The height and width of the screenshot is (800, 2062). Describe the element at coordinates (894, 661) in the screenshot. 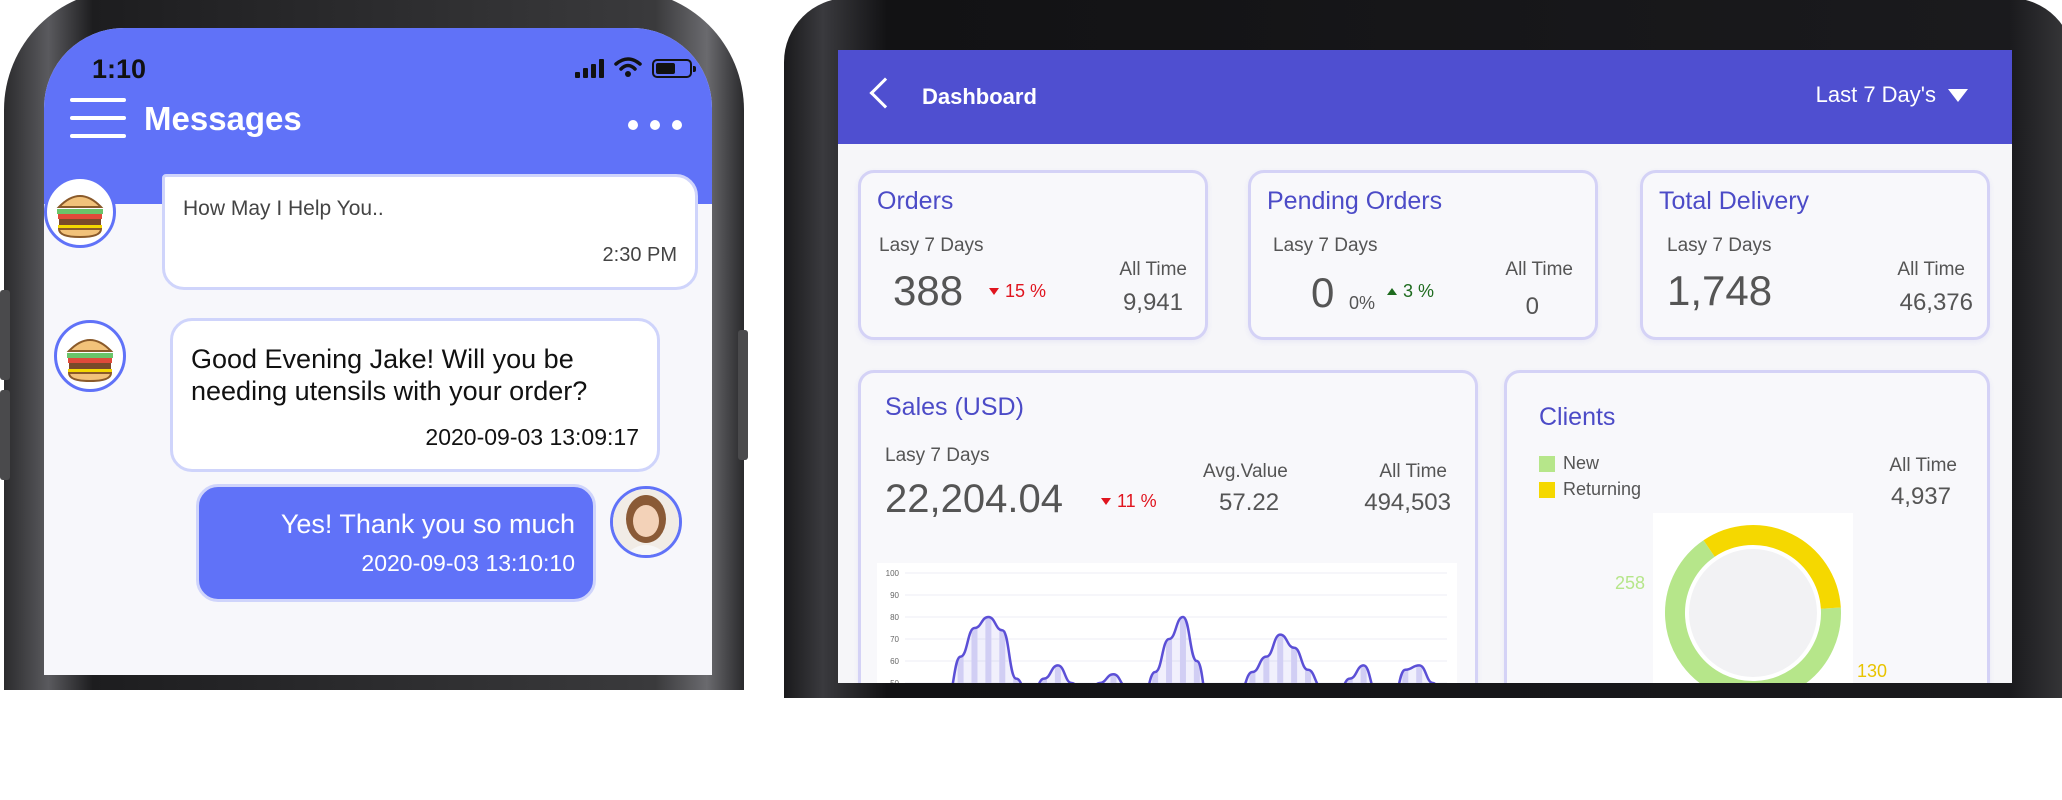

I see `y-tick-label: 60` at that location.